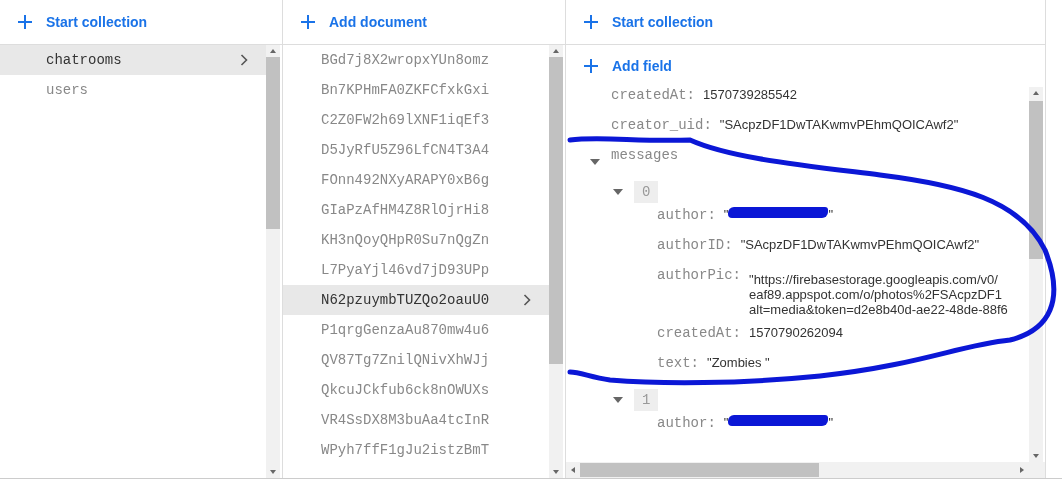 The image size is (1062, 482). I want to click on scroll-right-icon, so click(1022, 470).